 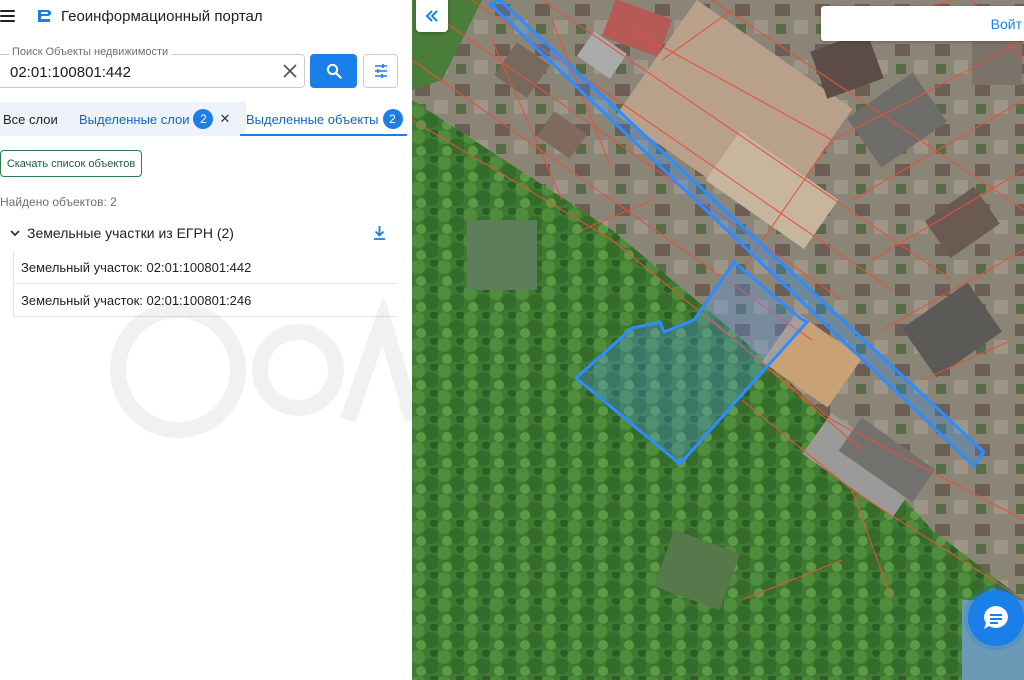 I want to click on tab-selected-objects: Выделенные объекты 2, so click(x=323, y=119).